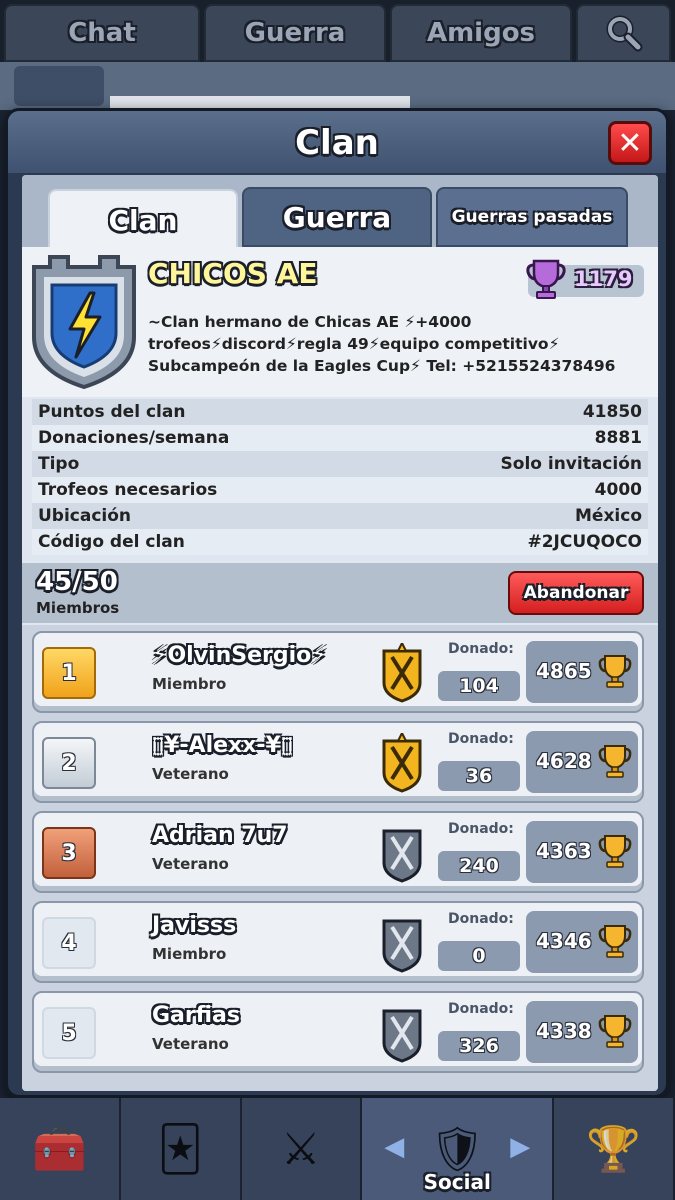 The width and height of the screenshot is (675, 1200). Describe the element at coordinates (340, 542) in the screenshot. I see `stat-row: Código del clan #2JCUQOCO` at that location.